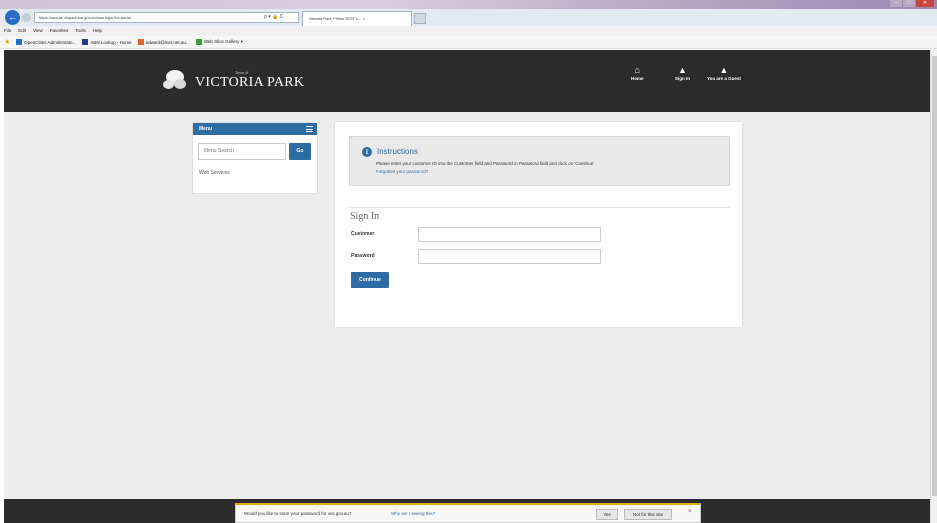 The image size is (937, 523). What do you see at coordinates (255, 129) in the screenshot?
I see `side-menu-header: Menu` at bounding box center [255, 129].